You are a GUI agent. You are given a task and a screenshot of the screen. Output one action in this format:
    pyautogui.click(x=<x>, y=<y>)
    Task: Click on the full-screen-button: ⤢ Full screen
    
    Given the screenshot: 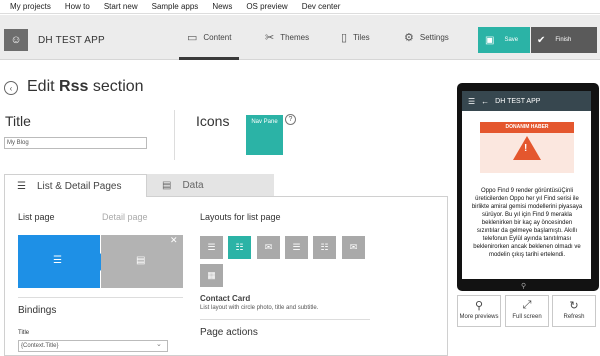 What is the action you would take?
    pyautogui.click(x=527, y=311)
    